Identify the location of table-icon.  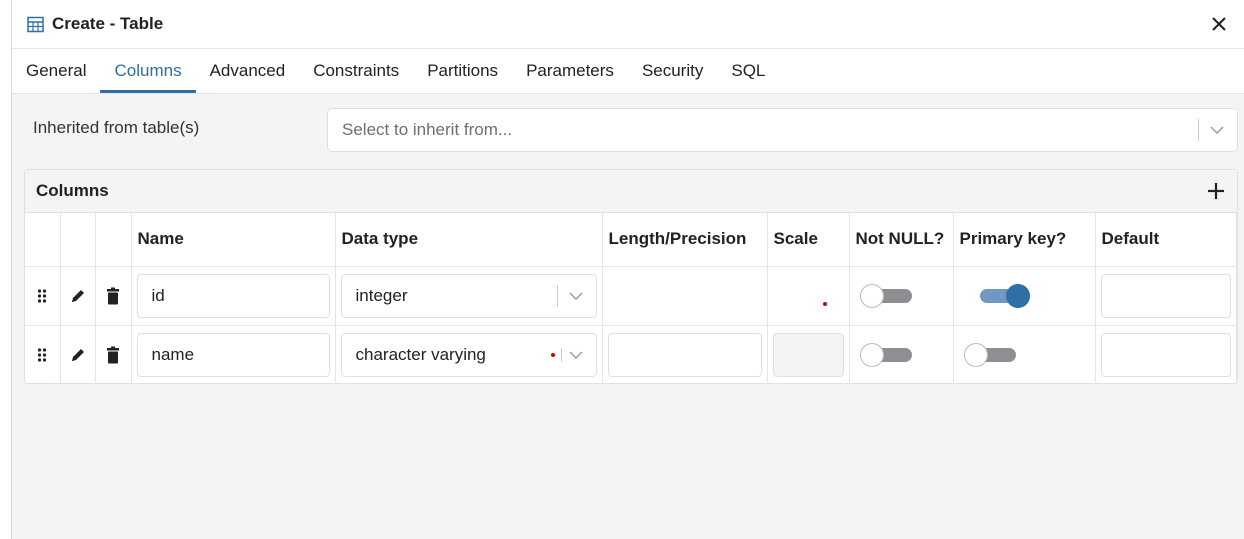
(35, 24).